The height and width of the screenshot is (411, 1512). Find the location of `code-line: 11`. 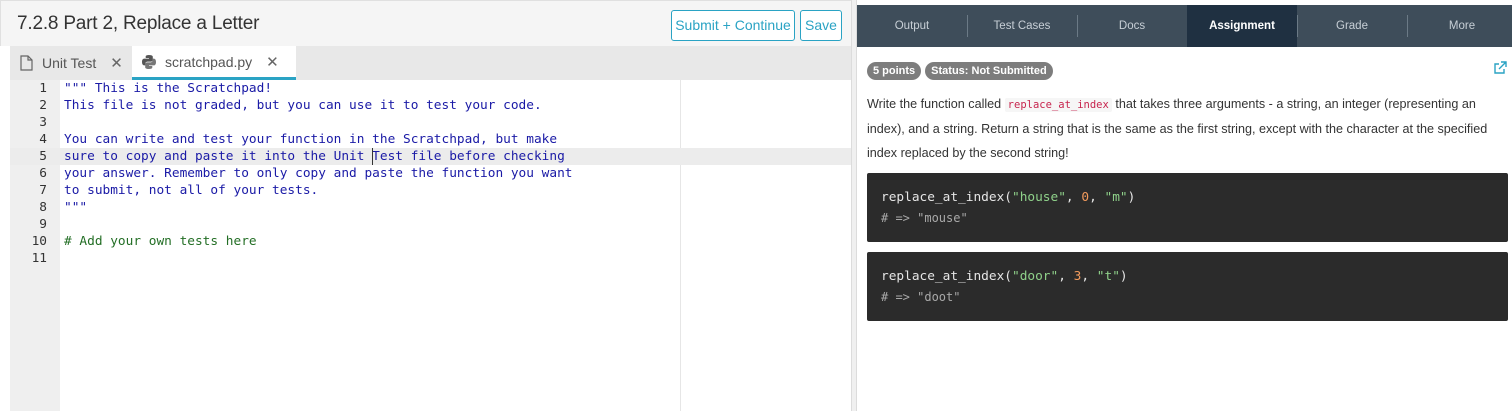

code-line: 11 is located at coordinates (430, 258).